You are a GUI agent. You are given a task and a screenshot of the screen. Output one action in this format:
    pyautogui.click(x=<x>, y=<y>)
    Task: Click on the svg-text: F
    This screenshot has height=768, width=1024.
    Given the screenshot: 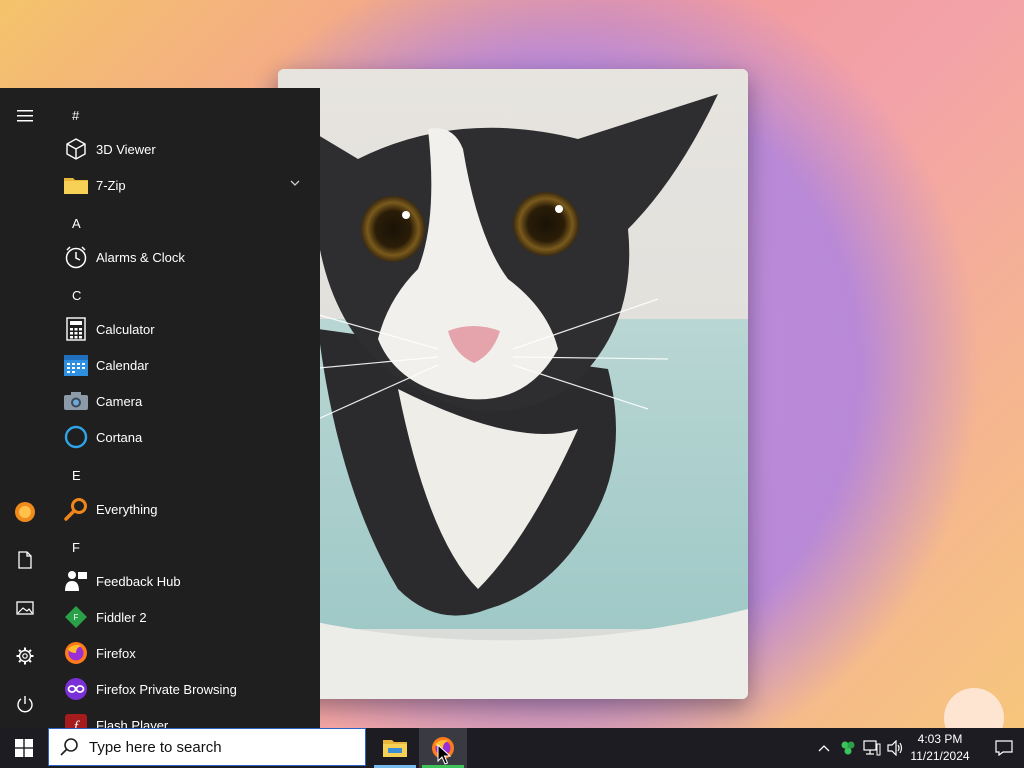 What is the action you would take?
    pyautogui.click(x=76, y=617)
    